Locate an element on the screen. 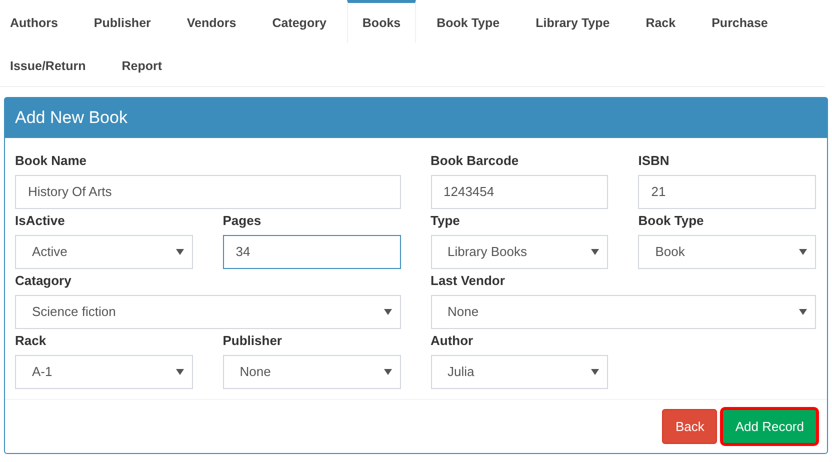  select-field: A-1 is located at coordinates (104, 372).